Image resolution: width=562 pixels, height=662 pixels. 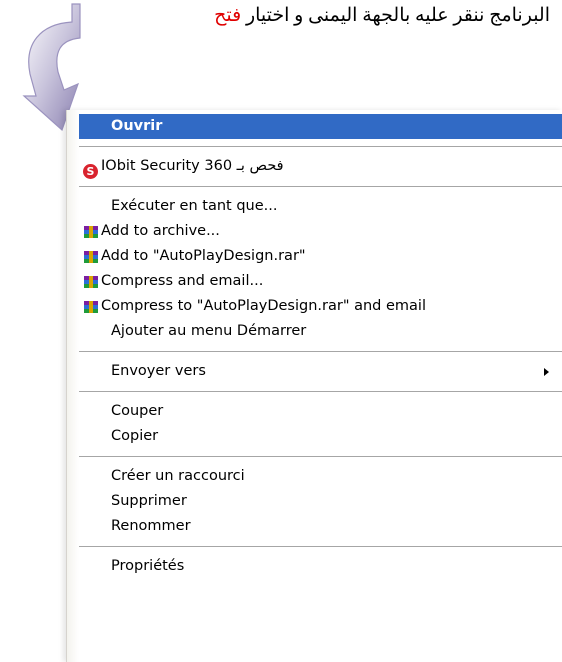 I want to click on caption-accent-word: فتح, so click(x=228, y=15).